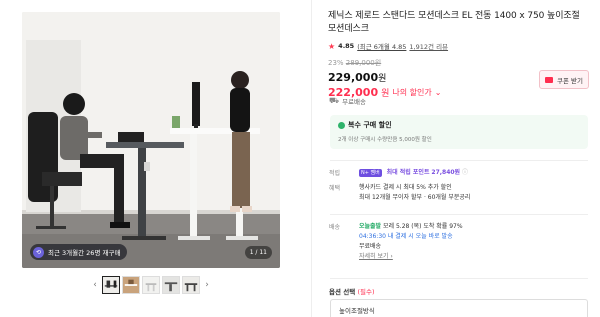 The height and width of the screenshot is (317, 600). Describe the element at coordinates (332, 46) in the screenshot. I see `star-icon: ★` at that location.